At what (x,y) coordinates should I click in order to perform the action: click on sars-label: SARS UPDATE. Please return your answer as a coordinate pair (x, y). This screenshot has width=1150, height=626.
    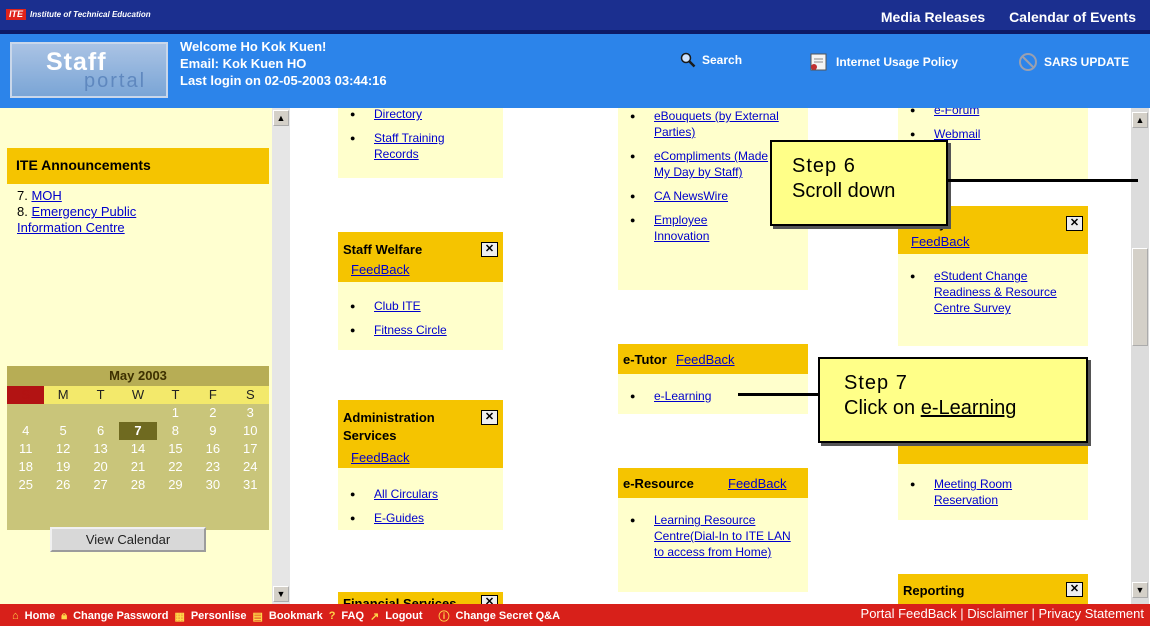
    Looking at the image, I should click on (1087, 62).